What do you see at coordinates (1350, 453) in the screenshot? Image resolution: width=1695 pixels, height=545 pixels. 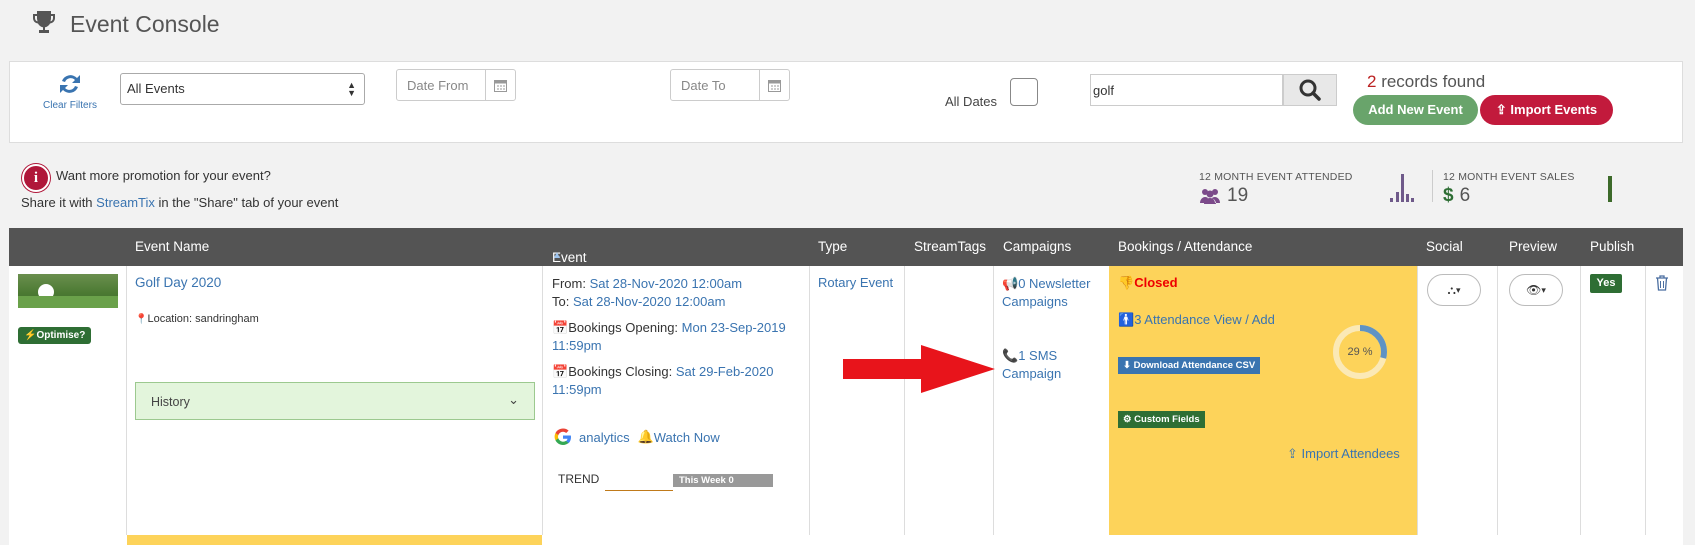 I see `import-attendees-label: Import Attendees` at bounding box center [1350, 453].